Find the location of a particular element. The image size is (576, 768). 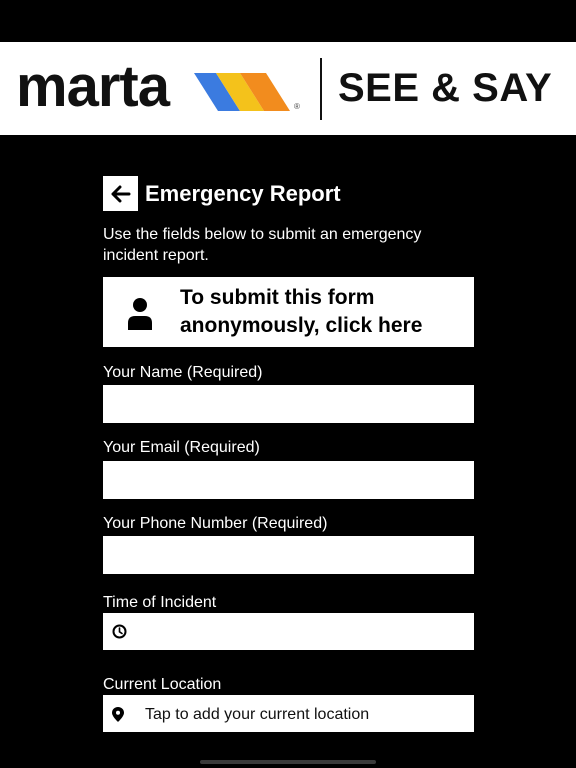

marta-stripes-logo is located at coordinates (242, 92).